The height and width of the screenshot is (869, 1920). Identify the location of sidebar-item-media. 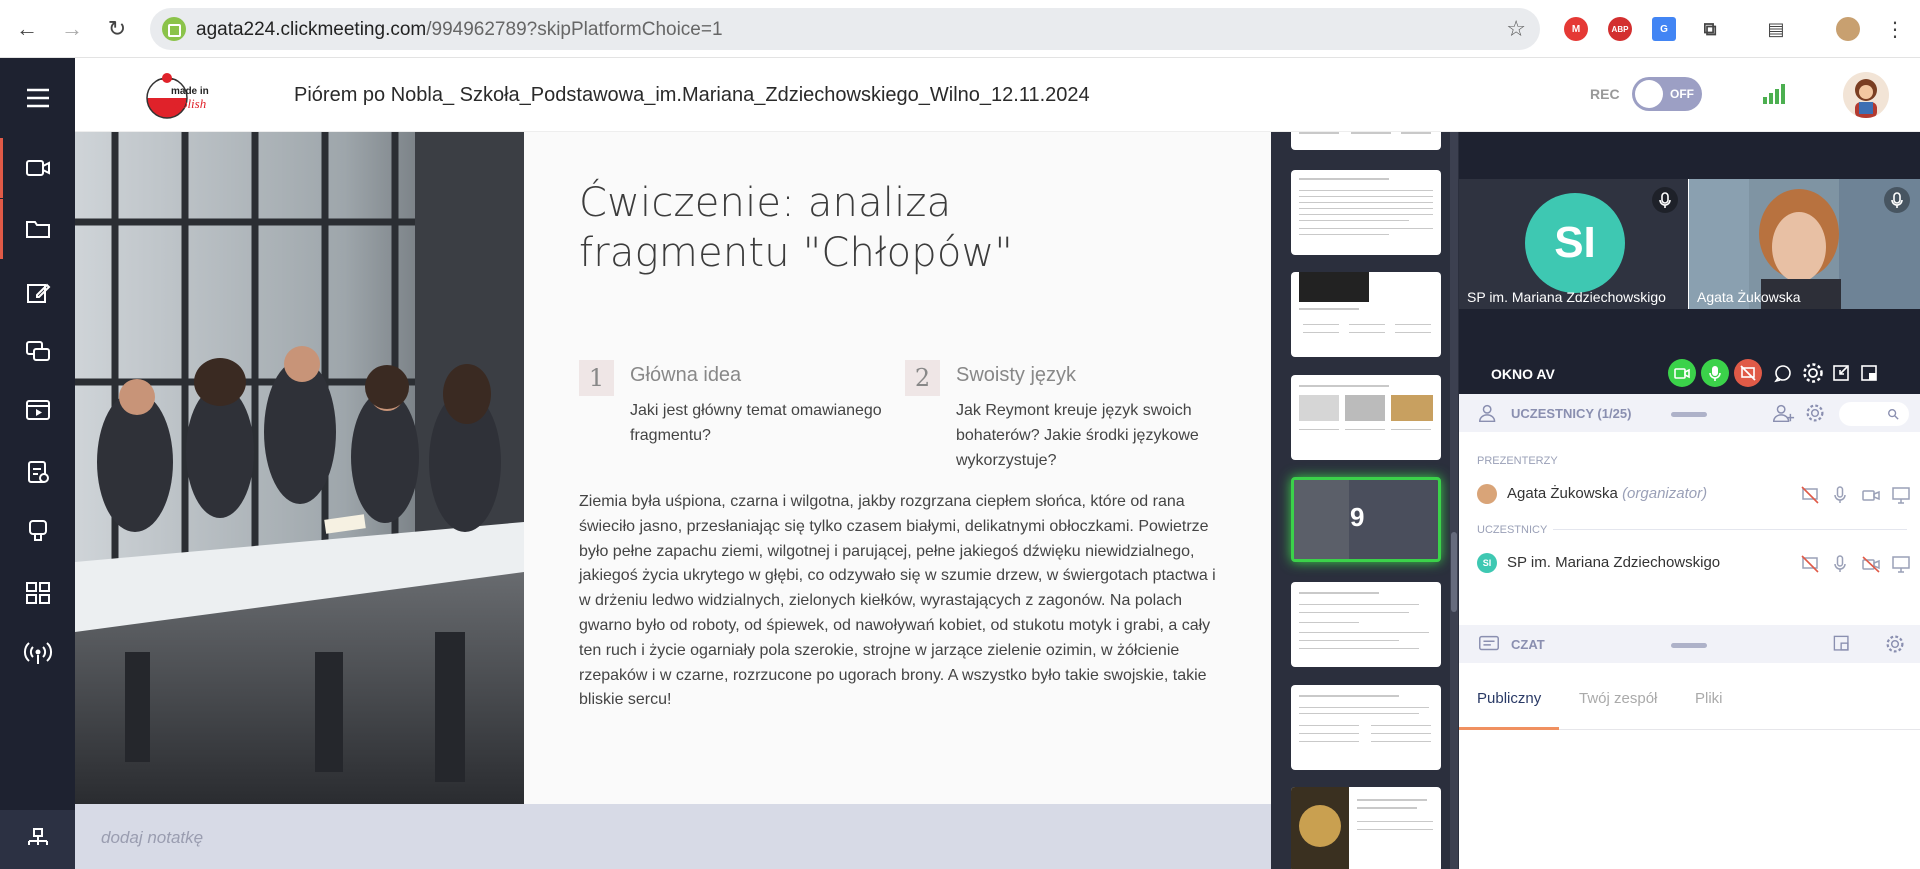
(37, 410).